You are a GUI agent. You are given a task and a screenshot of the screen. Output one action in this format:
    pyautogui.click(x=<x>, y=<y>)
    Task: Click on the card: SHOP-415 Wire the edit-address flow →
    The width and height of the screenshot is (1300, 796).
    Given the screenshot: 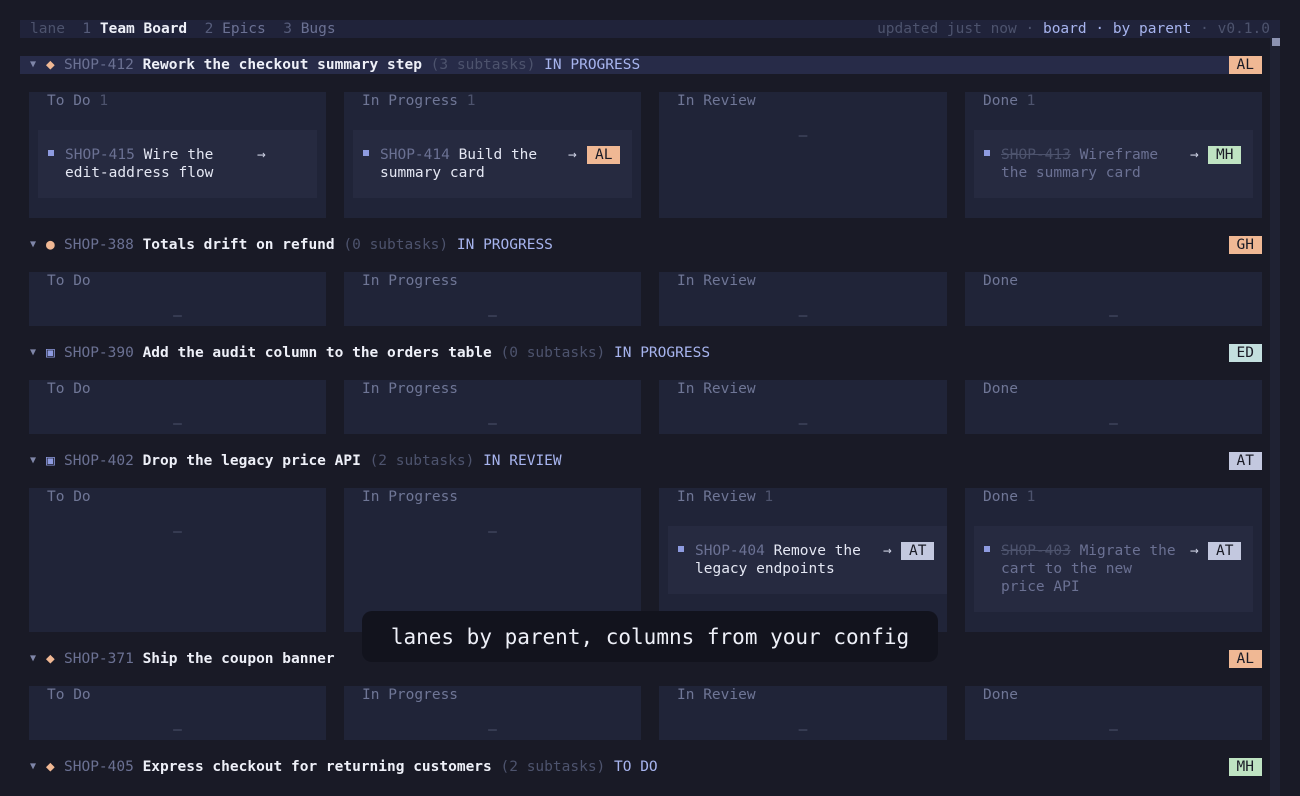 What is the action you would take?
    pyautogui.click(x=177, y=164)
    